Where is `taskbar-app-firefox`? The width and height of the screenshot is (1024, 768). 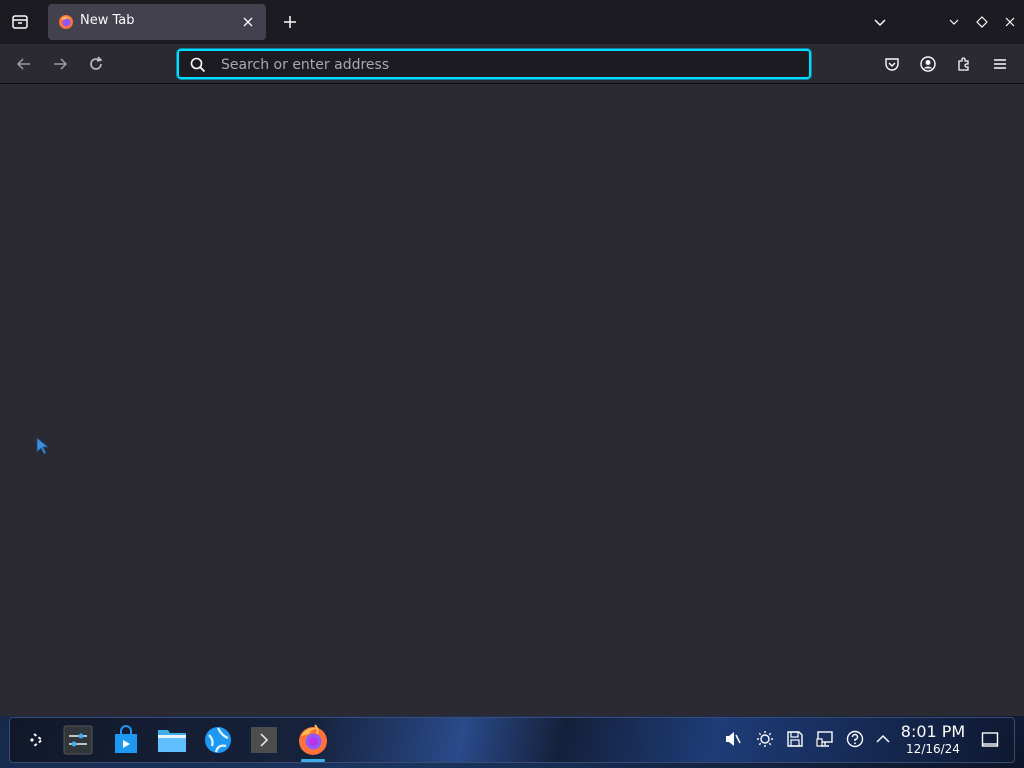
taskbar-app-firefox is located at coordinates (313, 740).